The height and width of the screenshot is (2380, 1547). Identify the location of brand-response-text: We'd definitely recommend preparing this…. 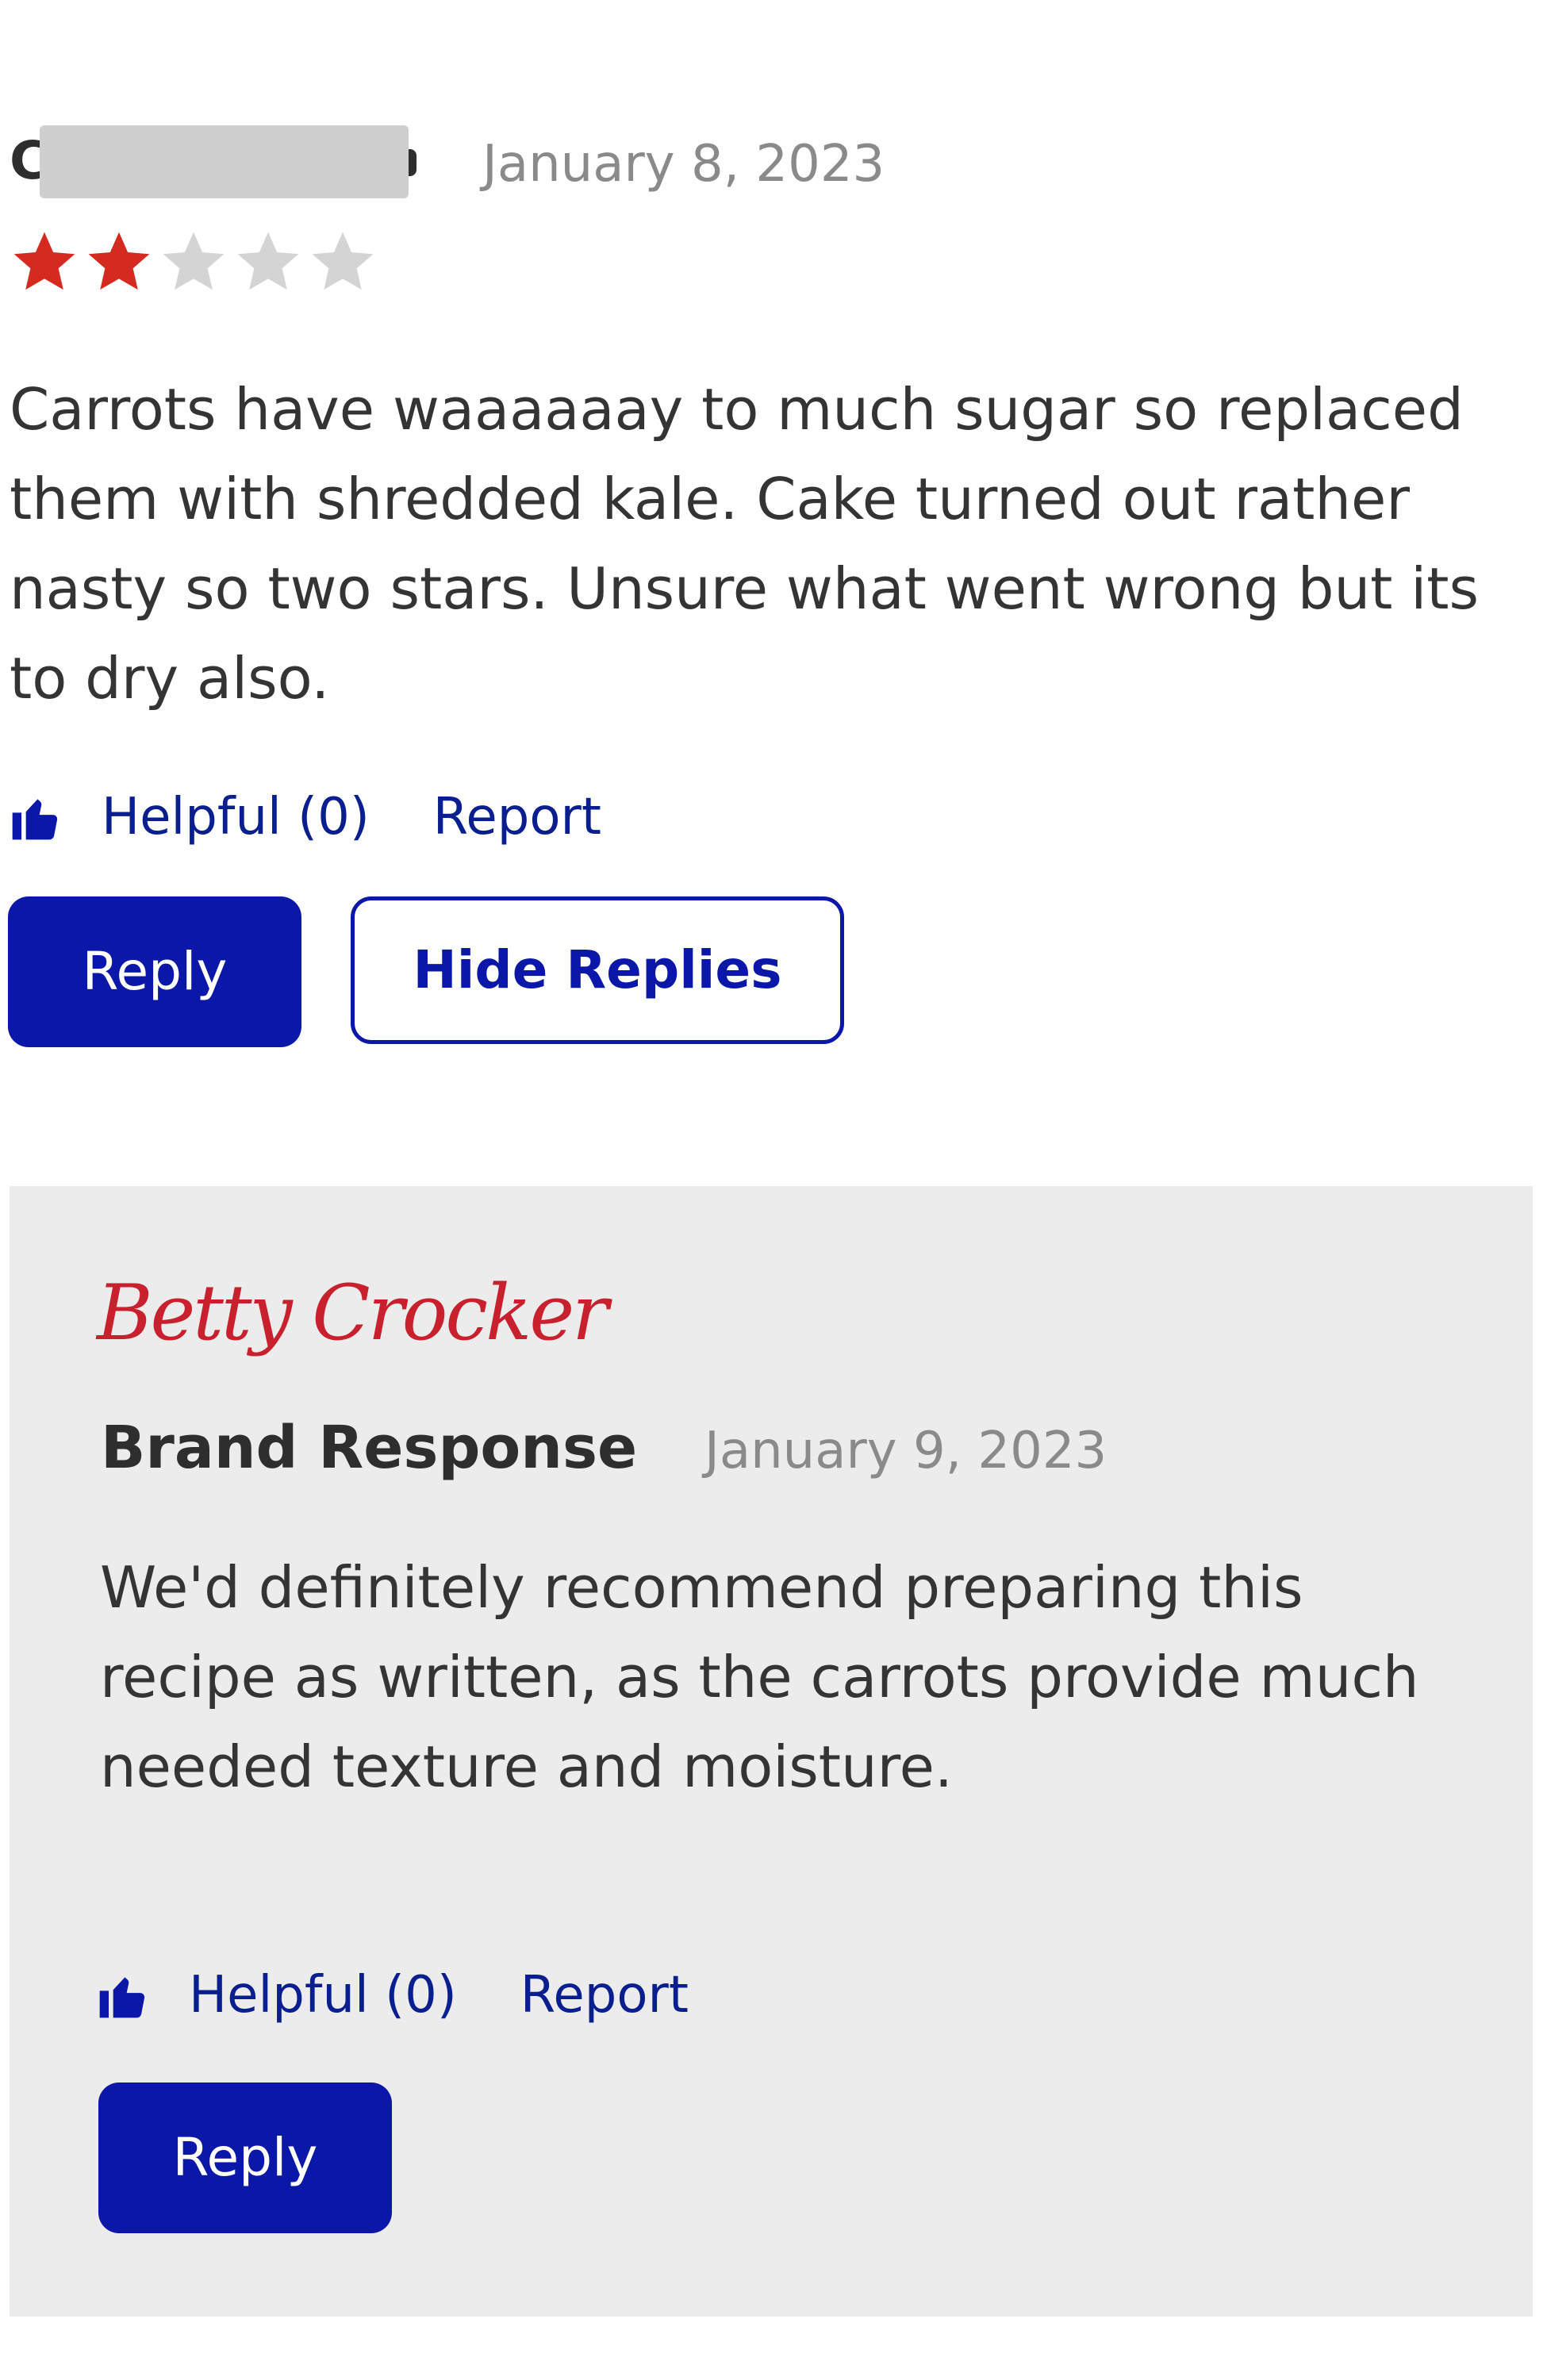
(759, 1677).